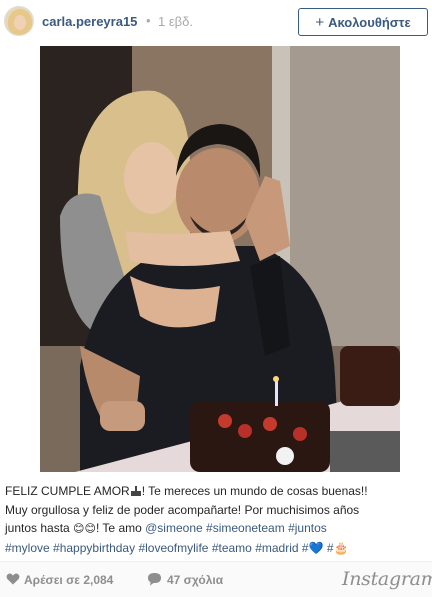  What do you see at coordinates (120, 528) in the screenshot?
I see `caption-text: ! Te amo` at bounding box center [120, 528].